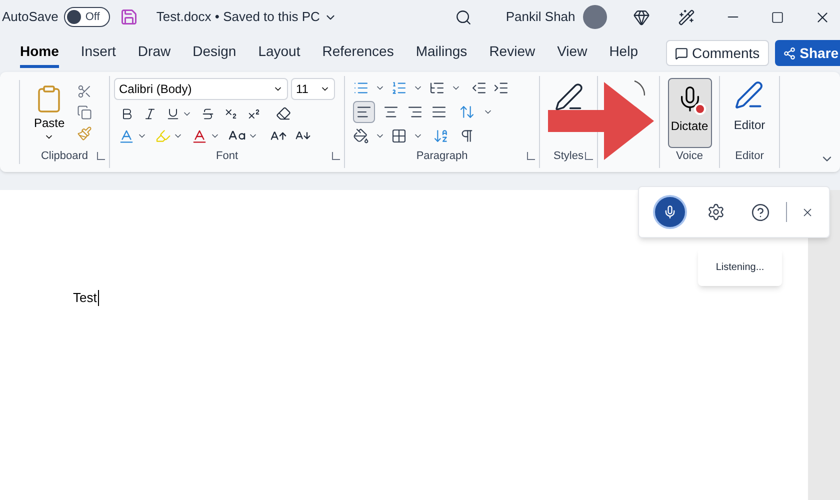 The height and width of the screenshot is (500, 840). Describe the element at coordinates (30, 17) in the screenshot. I see `autosave-label: AutoSave` at that location.